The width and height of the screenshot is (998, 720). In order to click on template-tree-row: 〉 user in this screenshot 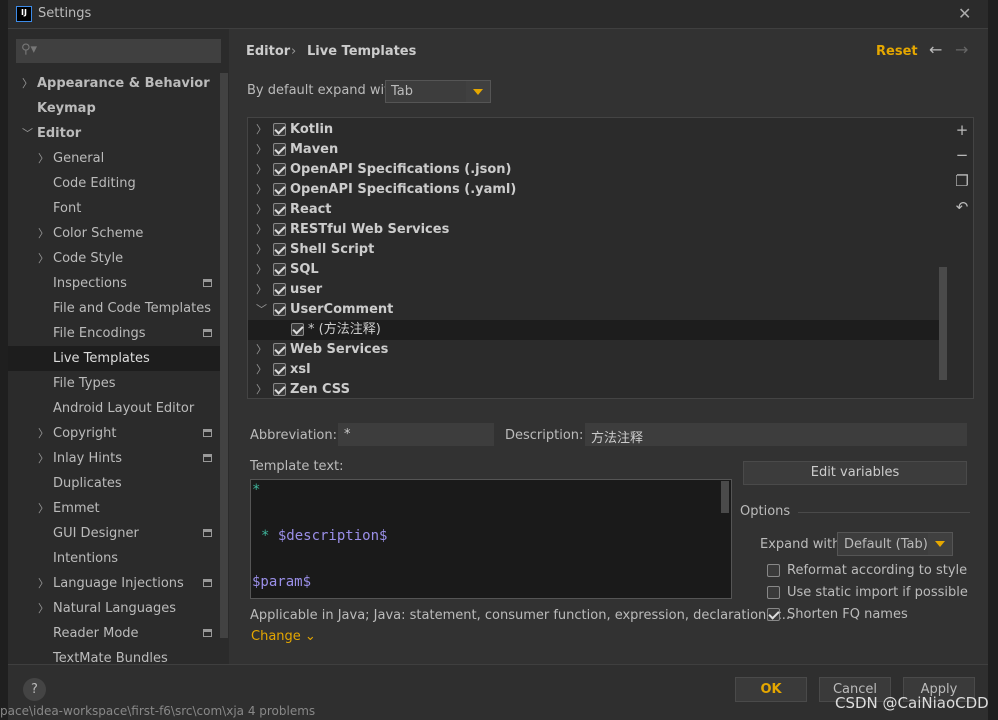, I will do `click(594, 290)`.